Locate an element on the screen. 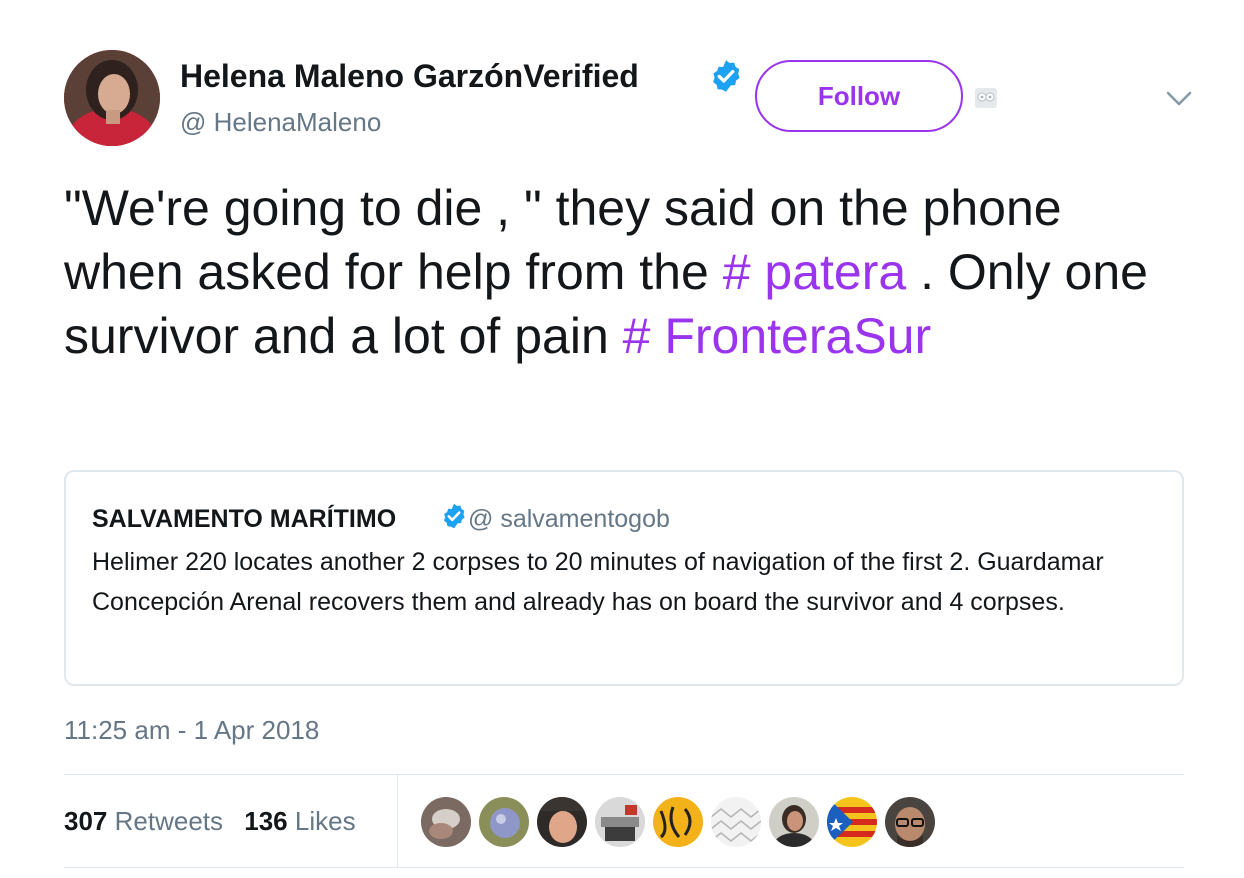  retweets-count: 307 is located at coordinates (86, 821).